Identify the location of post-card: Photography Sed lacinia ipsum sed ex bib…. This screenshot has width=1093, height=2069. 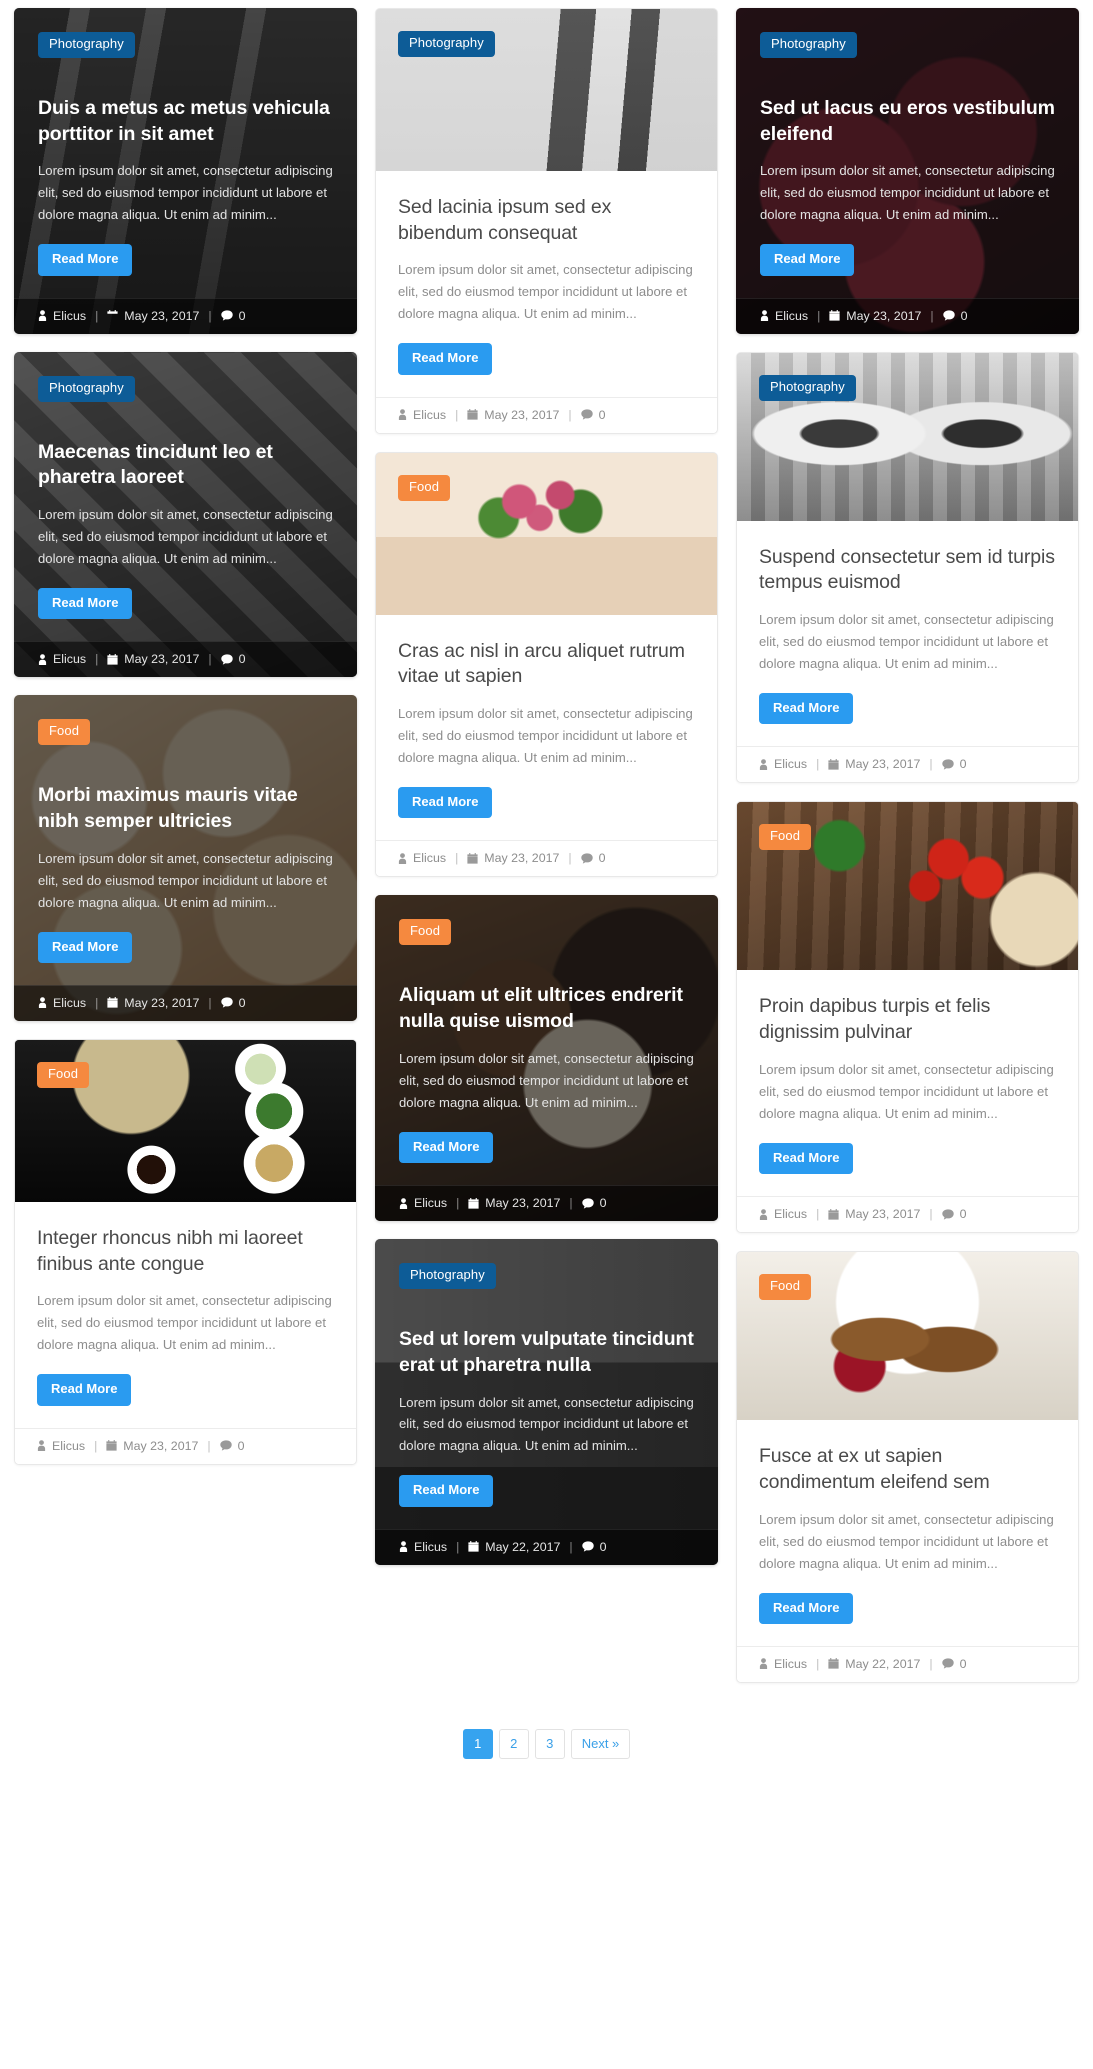
(546, 221).